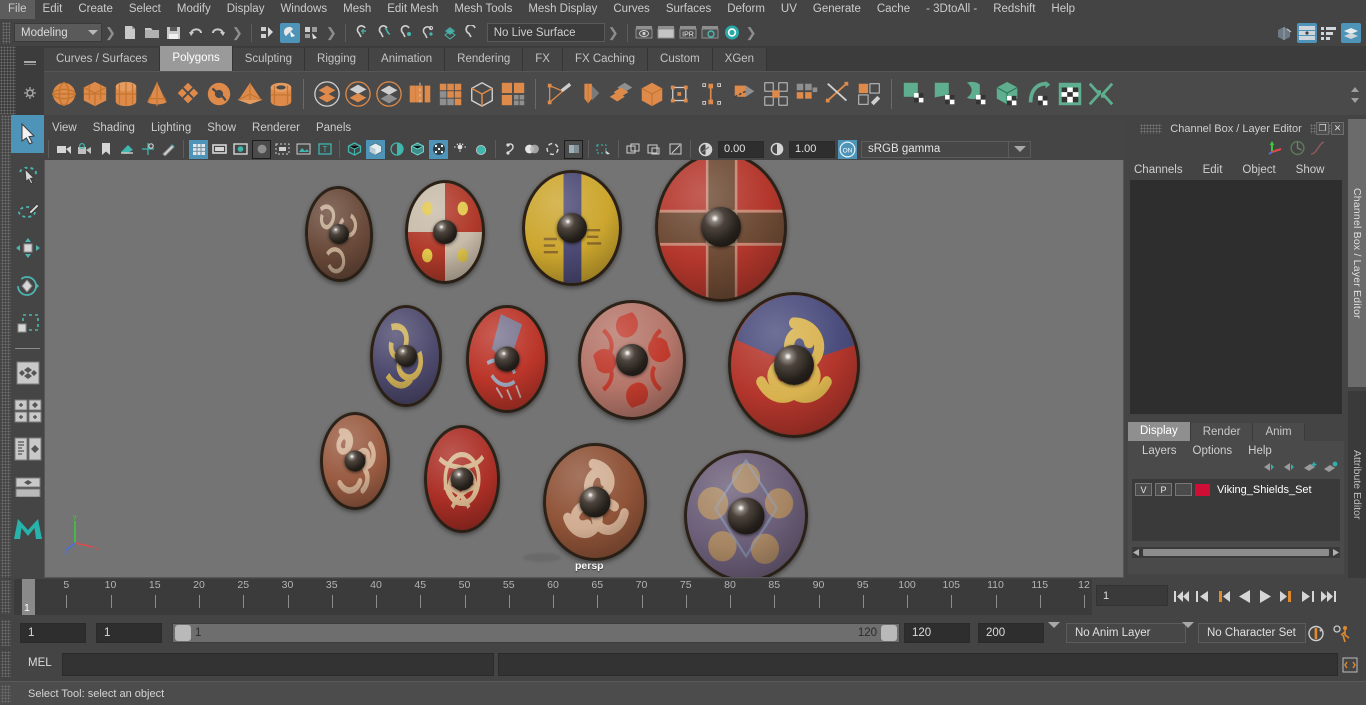 The image size is (1366, 705). What do you see at coordinates (6, 633) in the screenshot?
I see `range-slider-grip` at bounding box center [6, 633].